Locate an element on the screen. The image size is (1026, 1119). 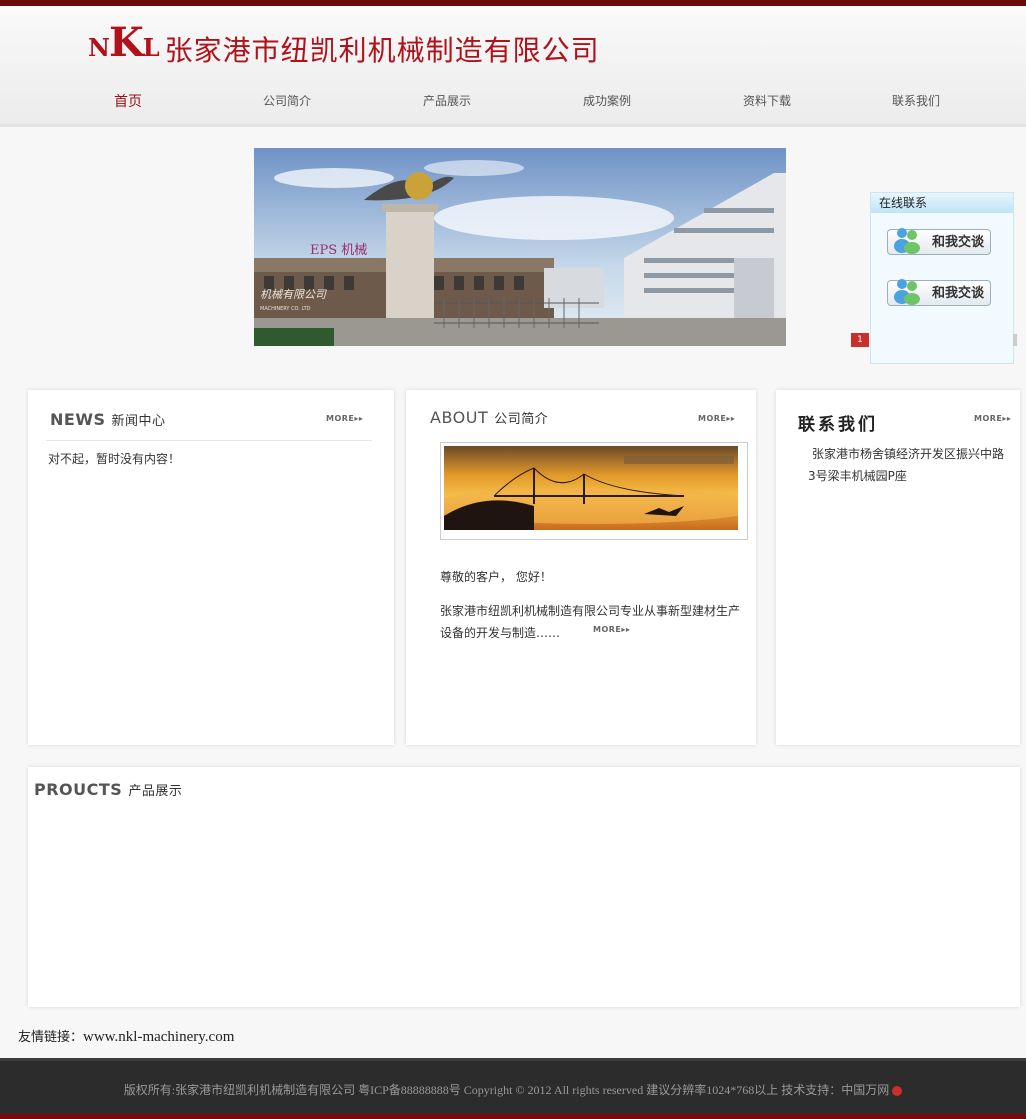
contact-title: 联系我们 is located at coordinates (838, 425).